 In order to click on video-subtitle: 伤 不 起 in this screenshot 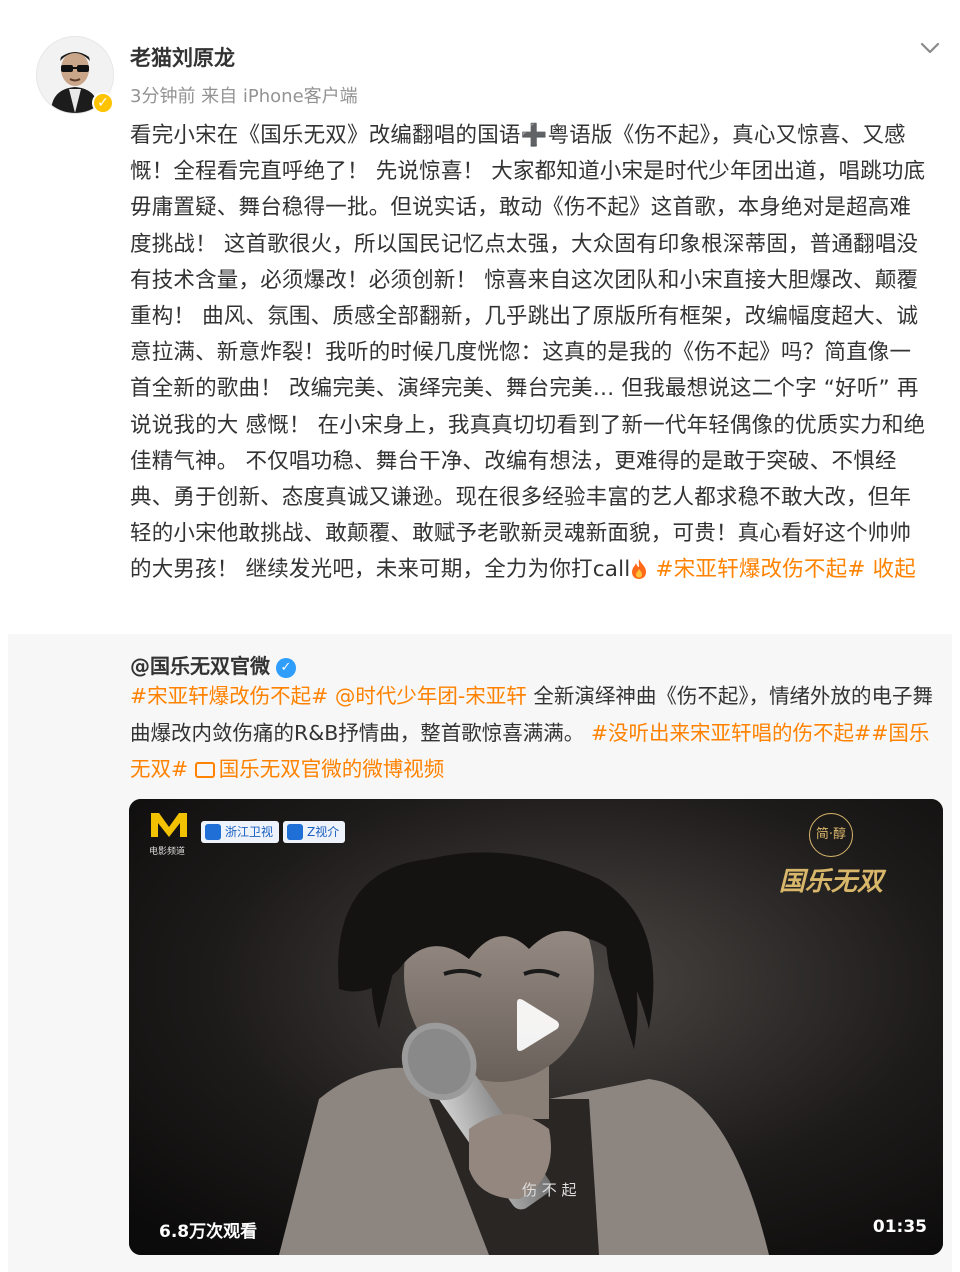, I will do `click(549, 1190)`.